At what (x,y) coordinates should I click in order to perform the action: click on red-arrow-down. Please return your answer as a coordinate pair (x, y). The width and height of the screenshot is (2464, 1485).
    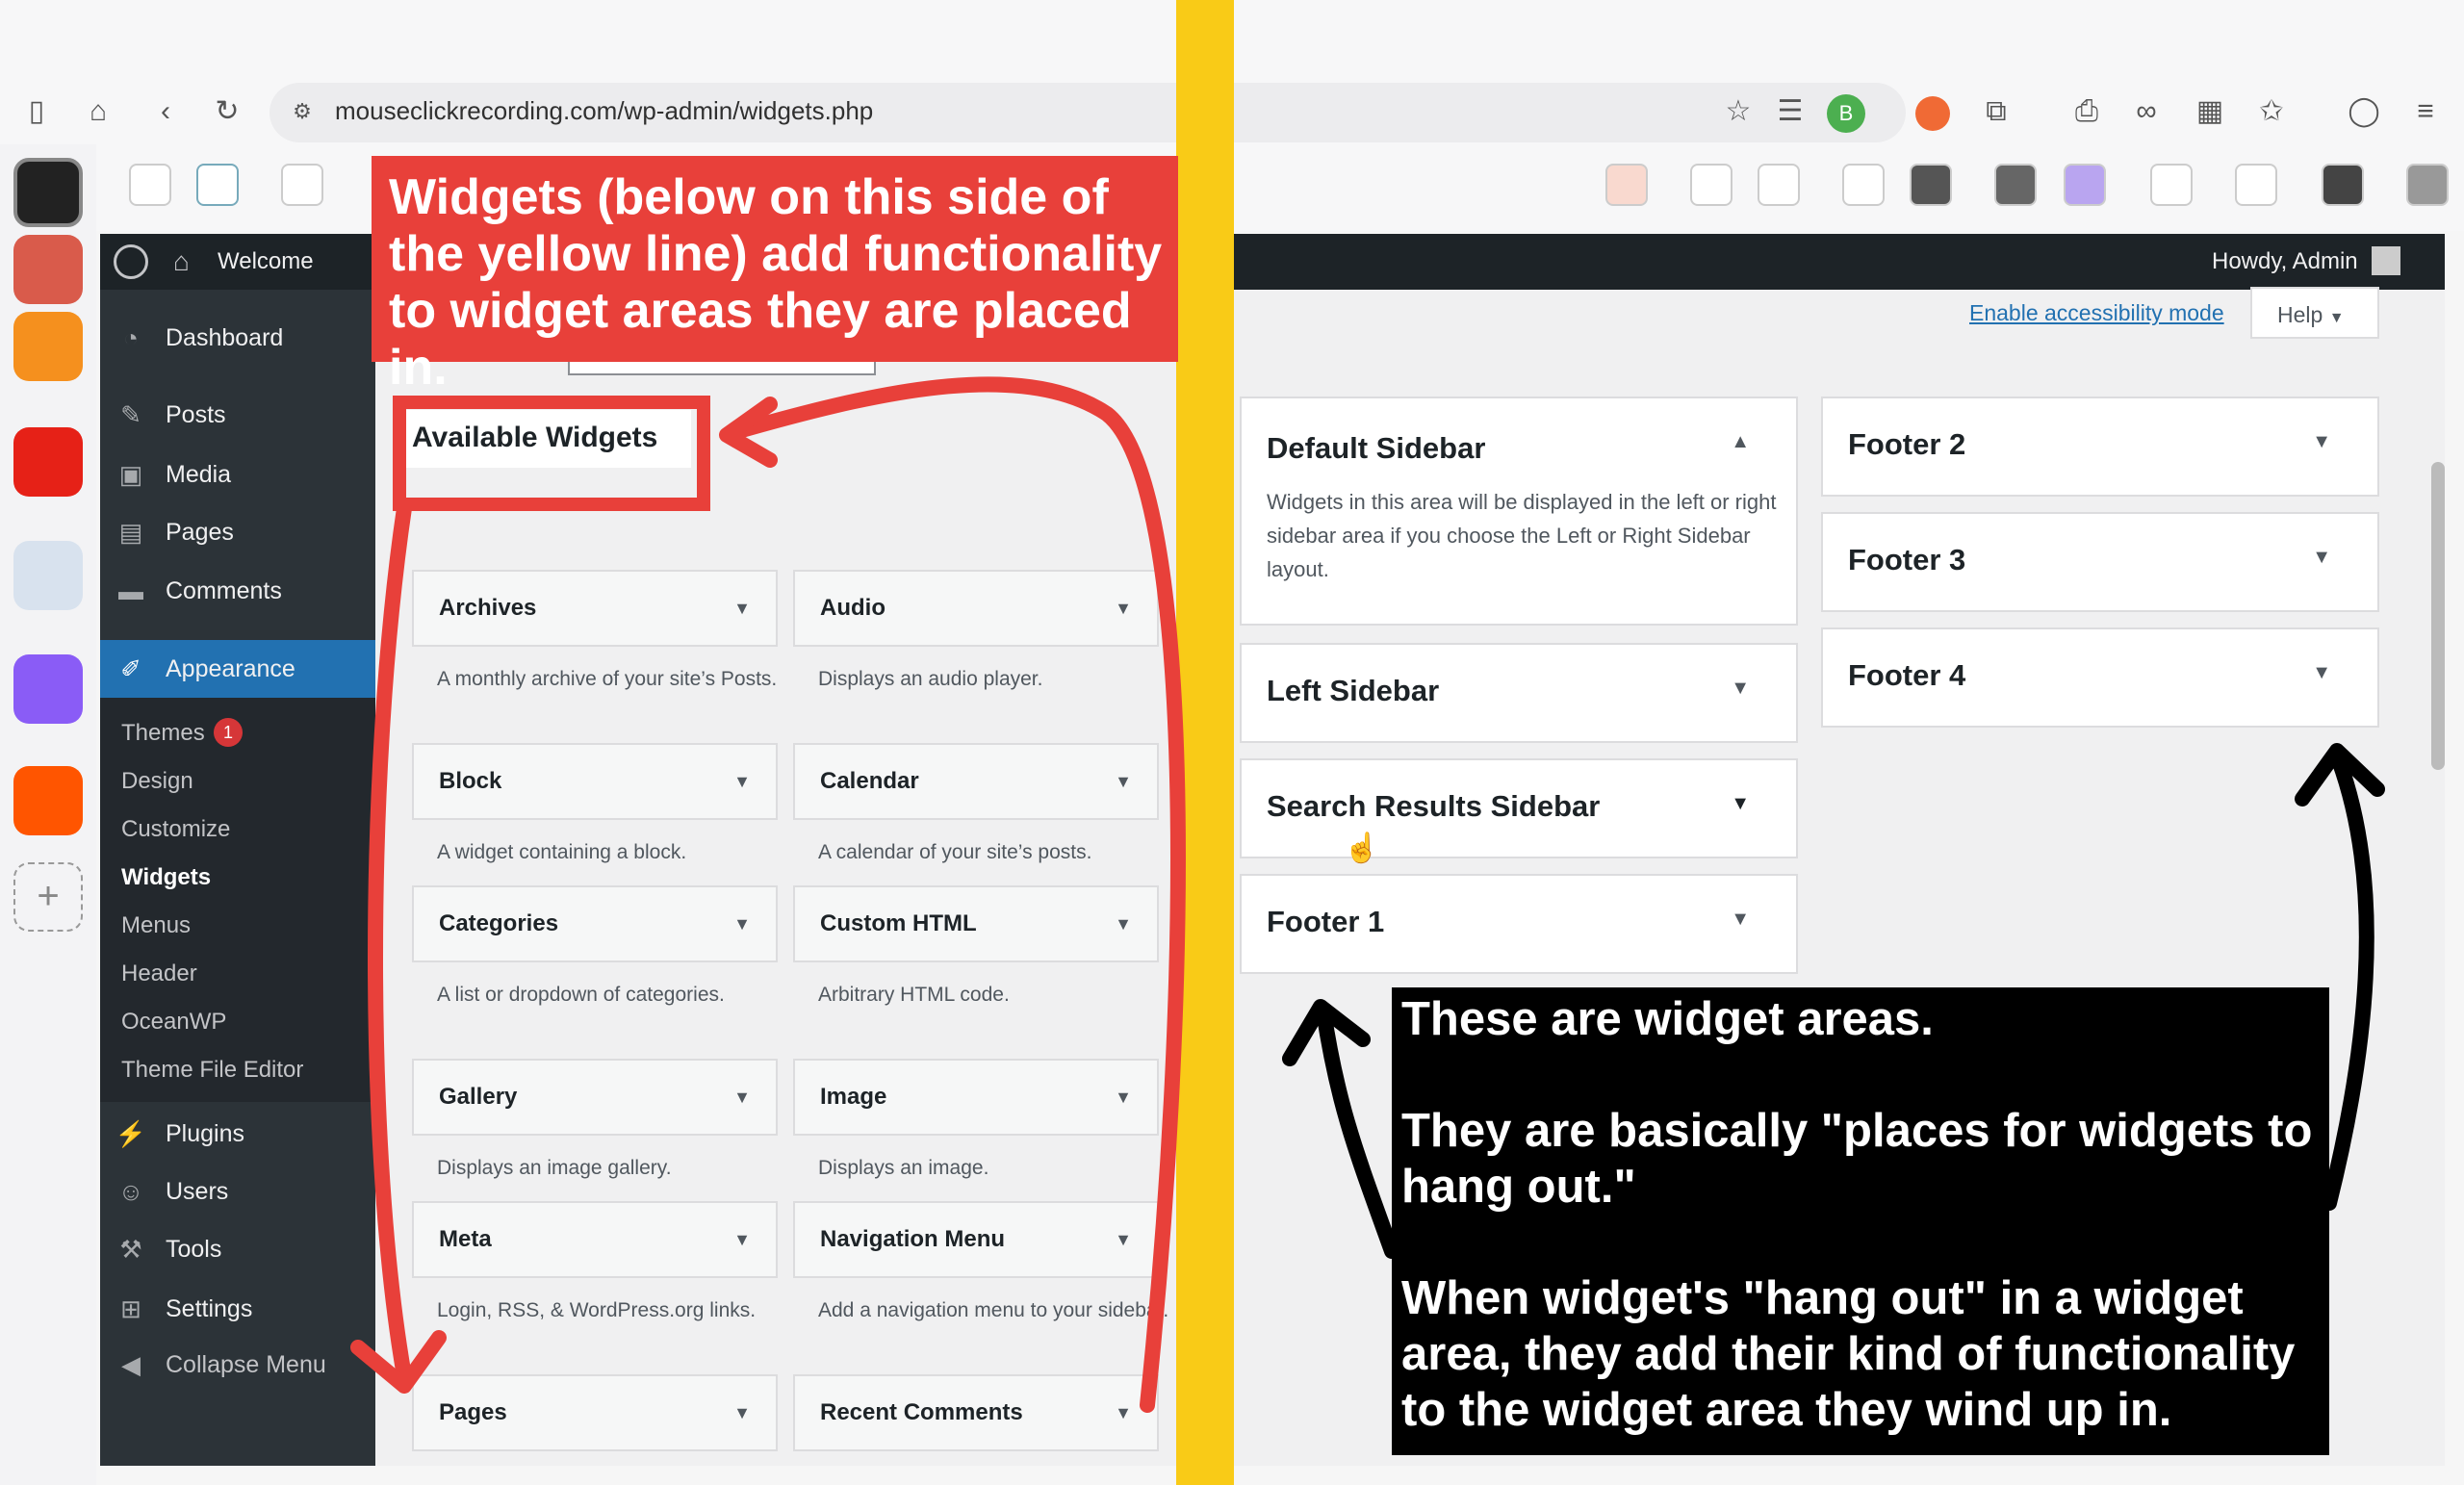
    Looking at the image, I should click on (390, 942).